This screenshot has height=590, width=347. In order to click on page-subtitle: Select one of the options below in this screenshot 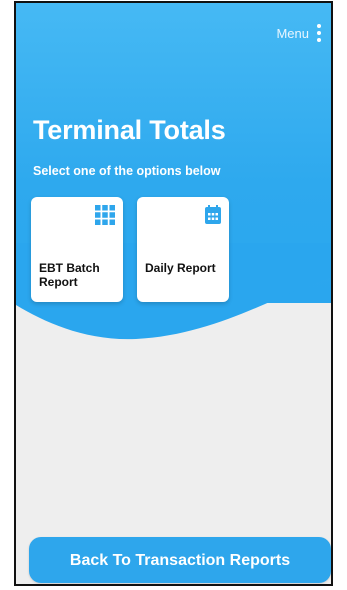, I will do `click(127, 171)`.